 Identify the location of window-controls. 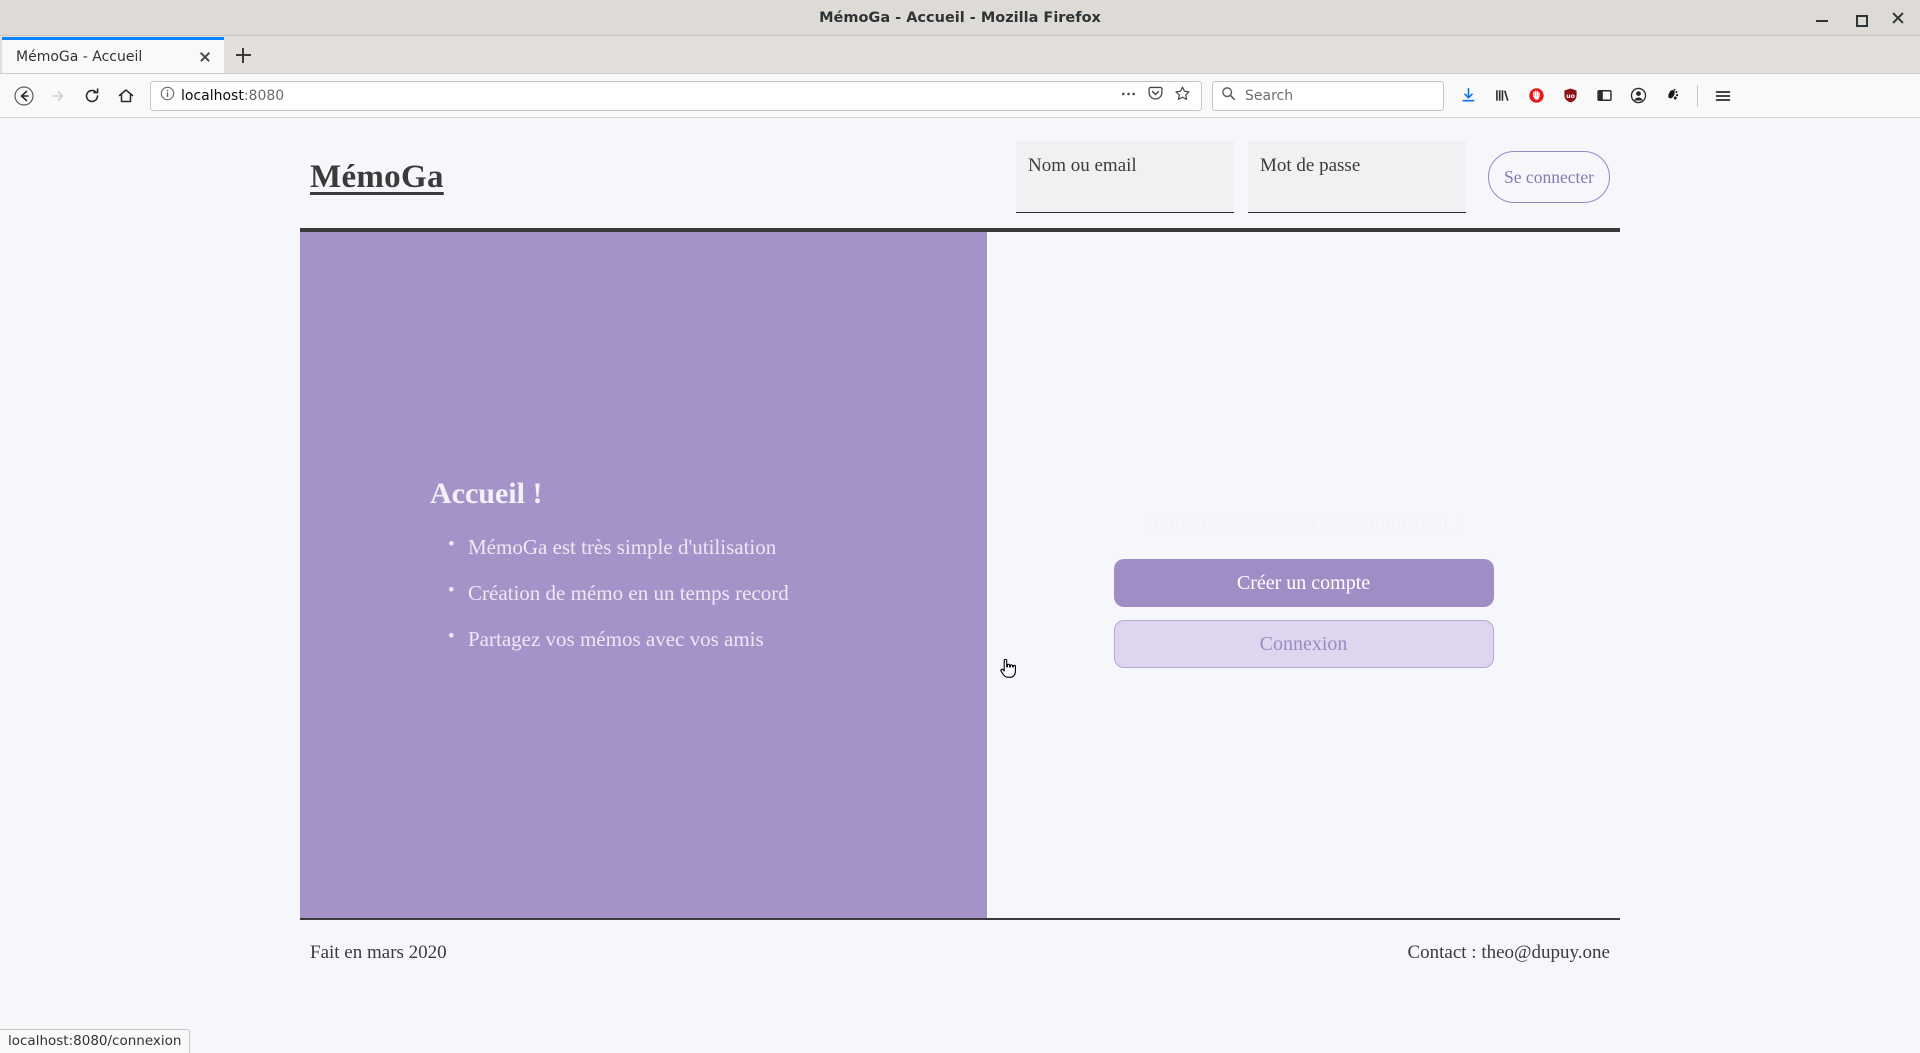
(1860, 18).